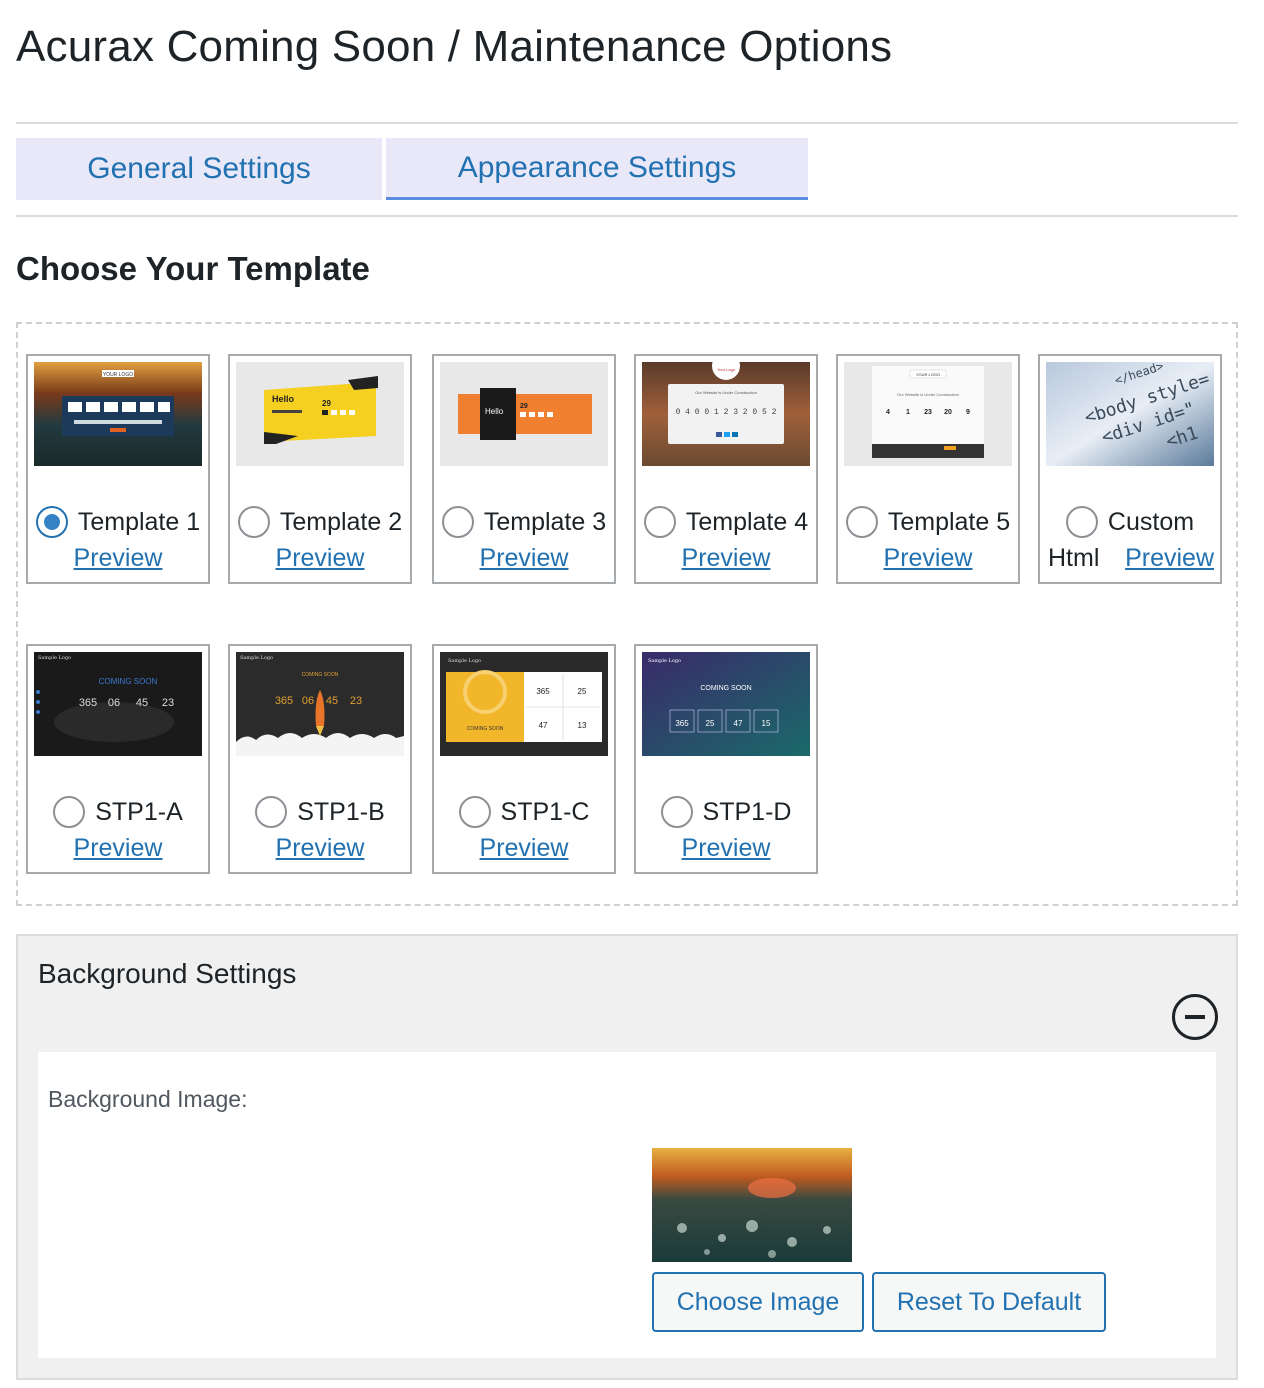 This screenshot has width=1264, height=1388. What do you see at coordinates (1081, 522) in the screenshot?
I see `custom-html-radio` at bounding box center [1081, 522].